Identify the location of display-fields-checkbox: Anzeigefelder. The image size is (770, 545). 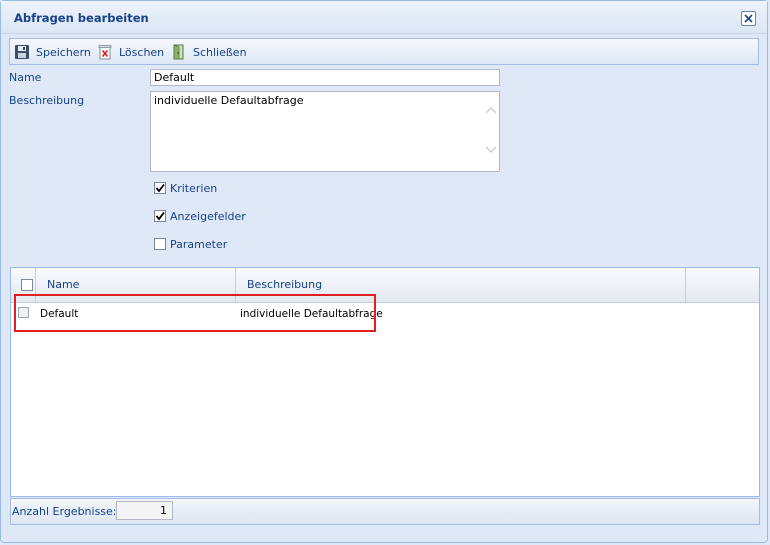
(200, 216).